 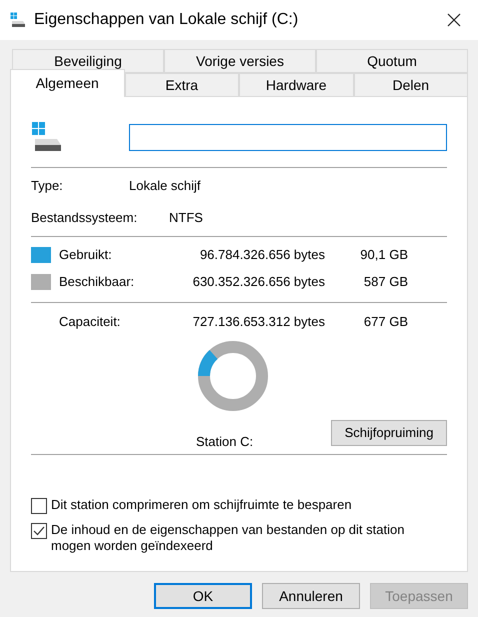 I want to click on capacity-label: Capaciteit:, so click(x=90, y=322).